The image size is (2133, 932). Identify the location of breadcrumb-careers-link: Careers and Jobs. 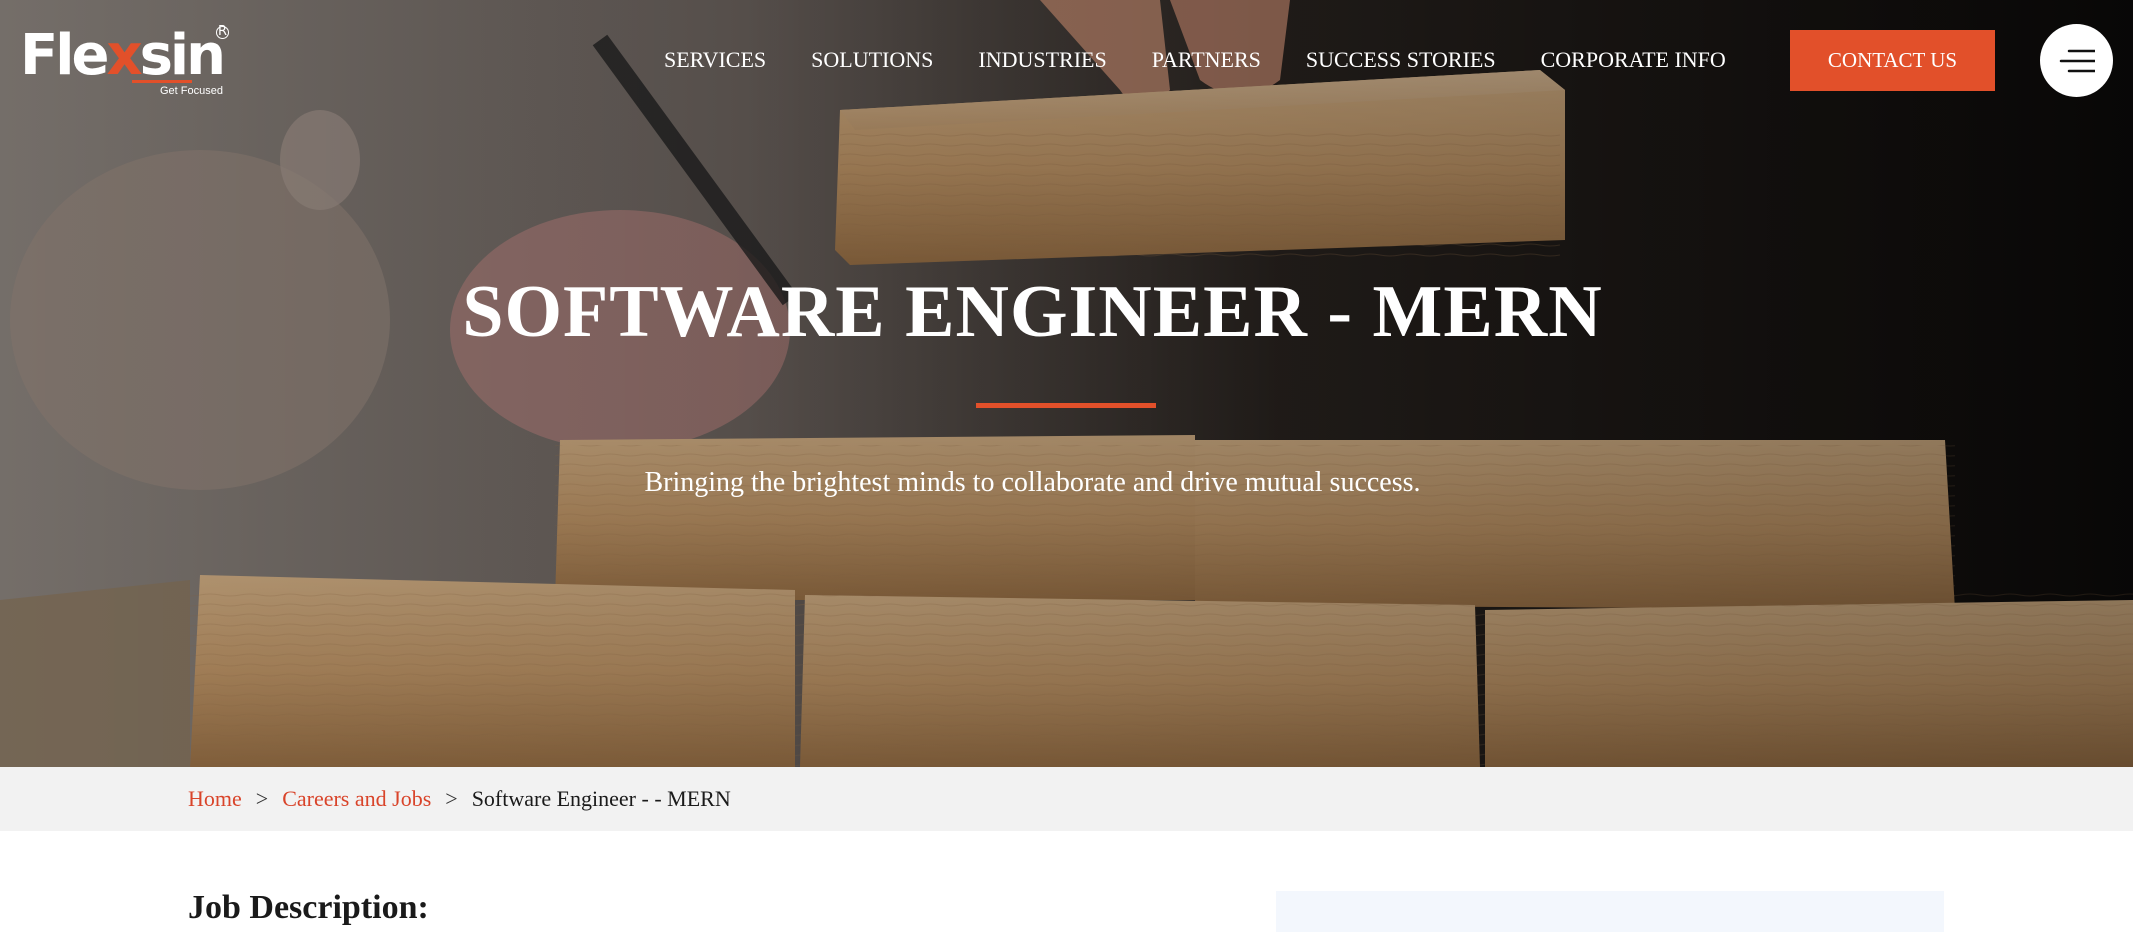
(356, 799).